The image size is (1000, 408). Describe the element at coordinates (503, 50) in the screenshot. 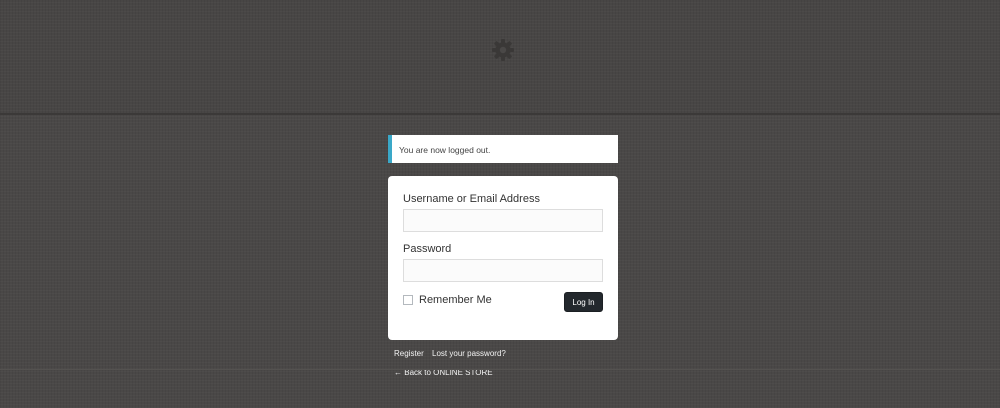

I see `gear-icon` at that location.